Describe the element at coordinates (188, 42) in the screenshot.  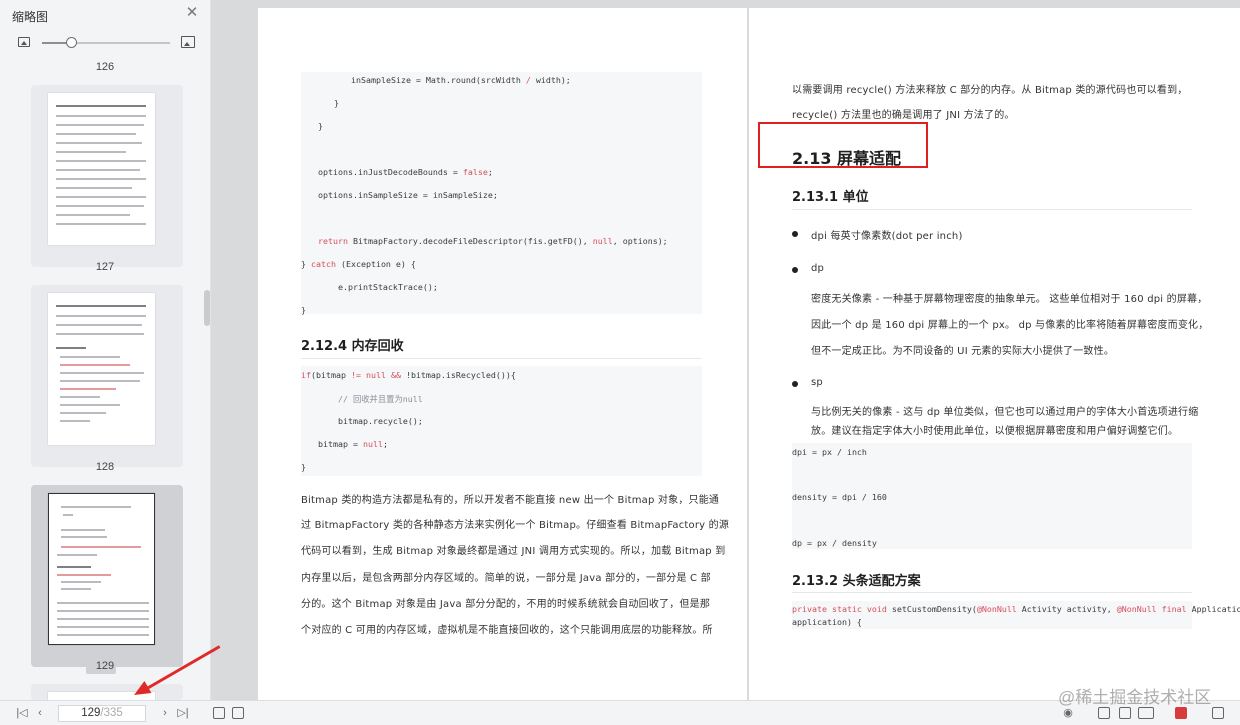
I see `image-large-icon` at that location.